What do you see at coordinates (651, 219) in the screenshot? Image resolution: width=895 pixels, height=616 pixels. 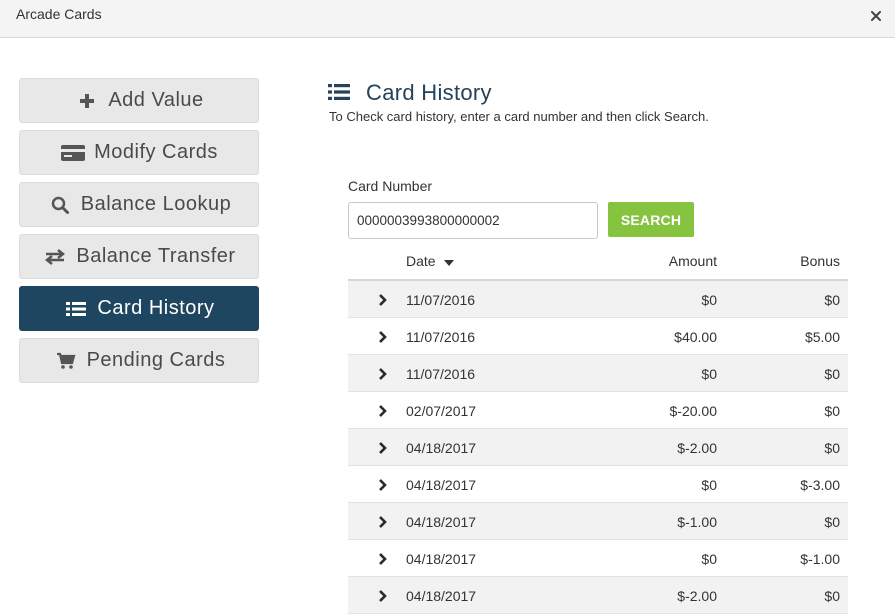 I see `search-button: SEARCH` at bounding box center [651, 219].